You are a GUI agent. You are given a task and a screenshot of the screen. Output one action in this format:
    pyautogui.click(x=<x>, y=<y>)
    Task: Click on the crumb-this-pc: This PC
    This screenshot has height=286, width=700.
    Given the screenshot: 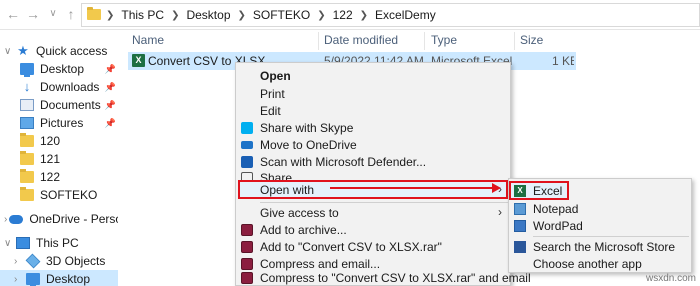 What is the action you would take?
    pyautogui.click(x=142, y=15)
    